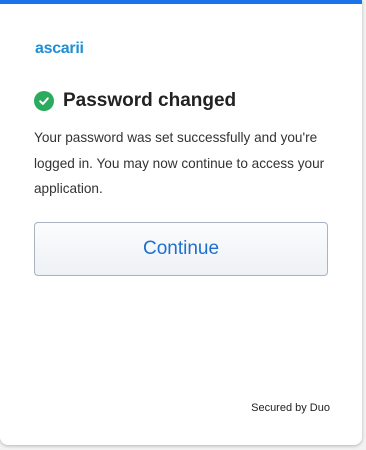  I want to click on accent-bar, so click(181, 2).